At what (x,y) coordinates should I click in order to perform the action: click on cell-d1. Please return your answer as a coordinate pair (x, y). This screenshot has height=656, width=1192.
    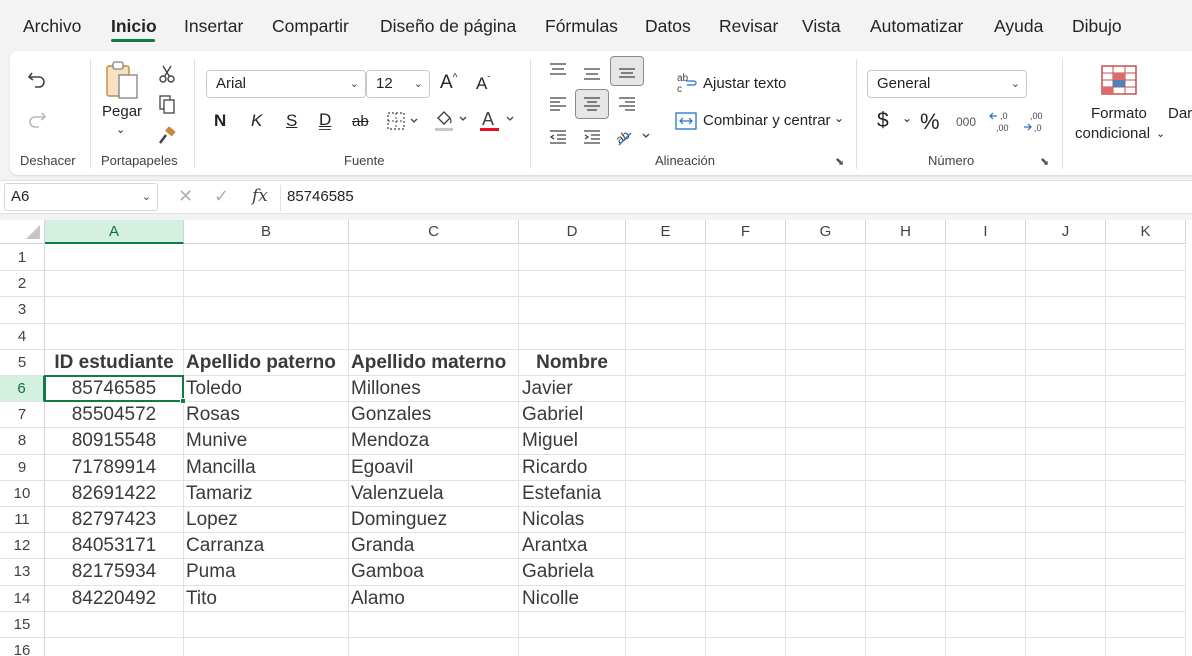
    Looking at the image, I should click on (572, 258).